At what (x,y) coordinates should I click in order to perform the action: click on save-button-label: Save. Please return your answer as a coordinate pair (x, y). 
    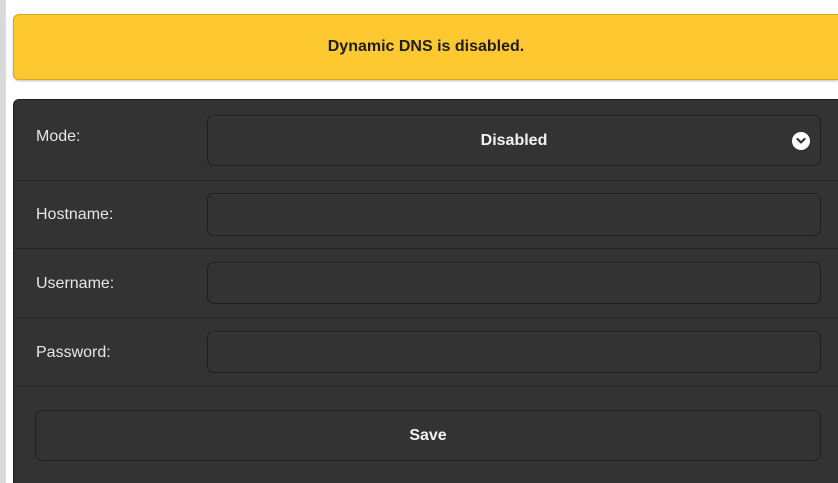
    Looking at the image, I should click on (428, 435).